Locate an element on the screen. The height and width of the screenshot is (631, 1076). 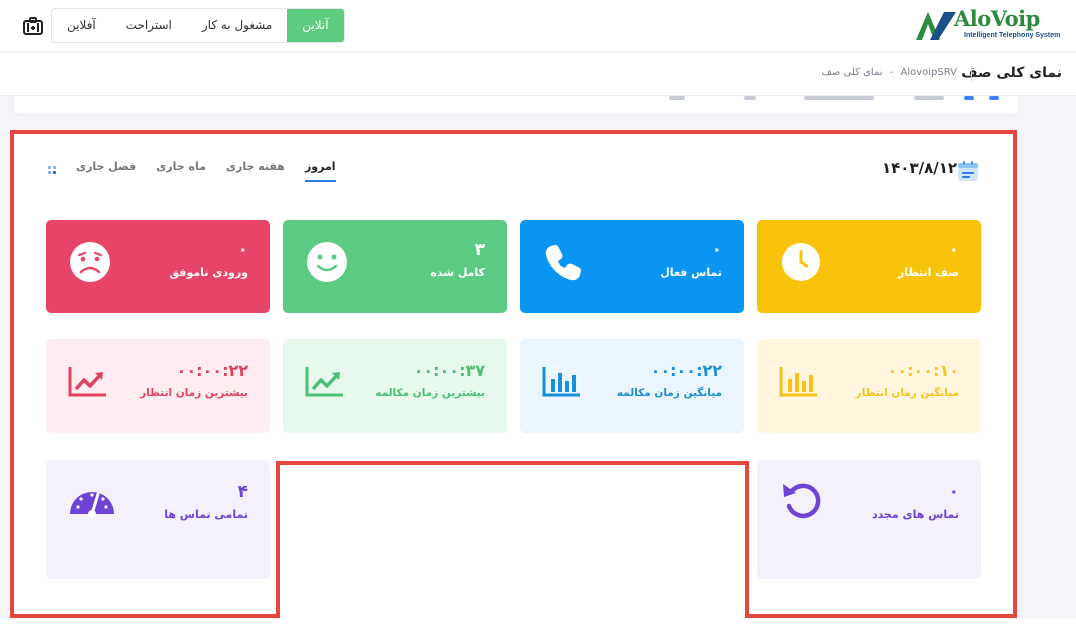
calendar-icon is located at coordinates (968, 171).